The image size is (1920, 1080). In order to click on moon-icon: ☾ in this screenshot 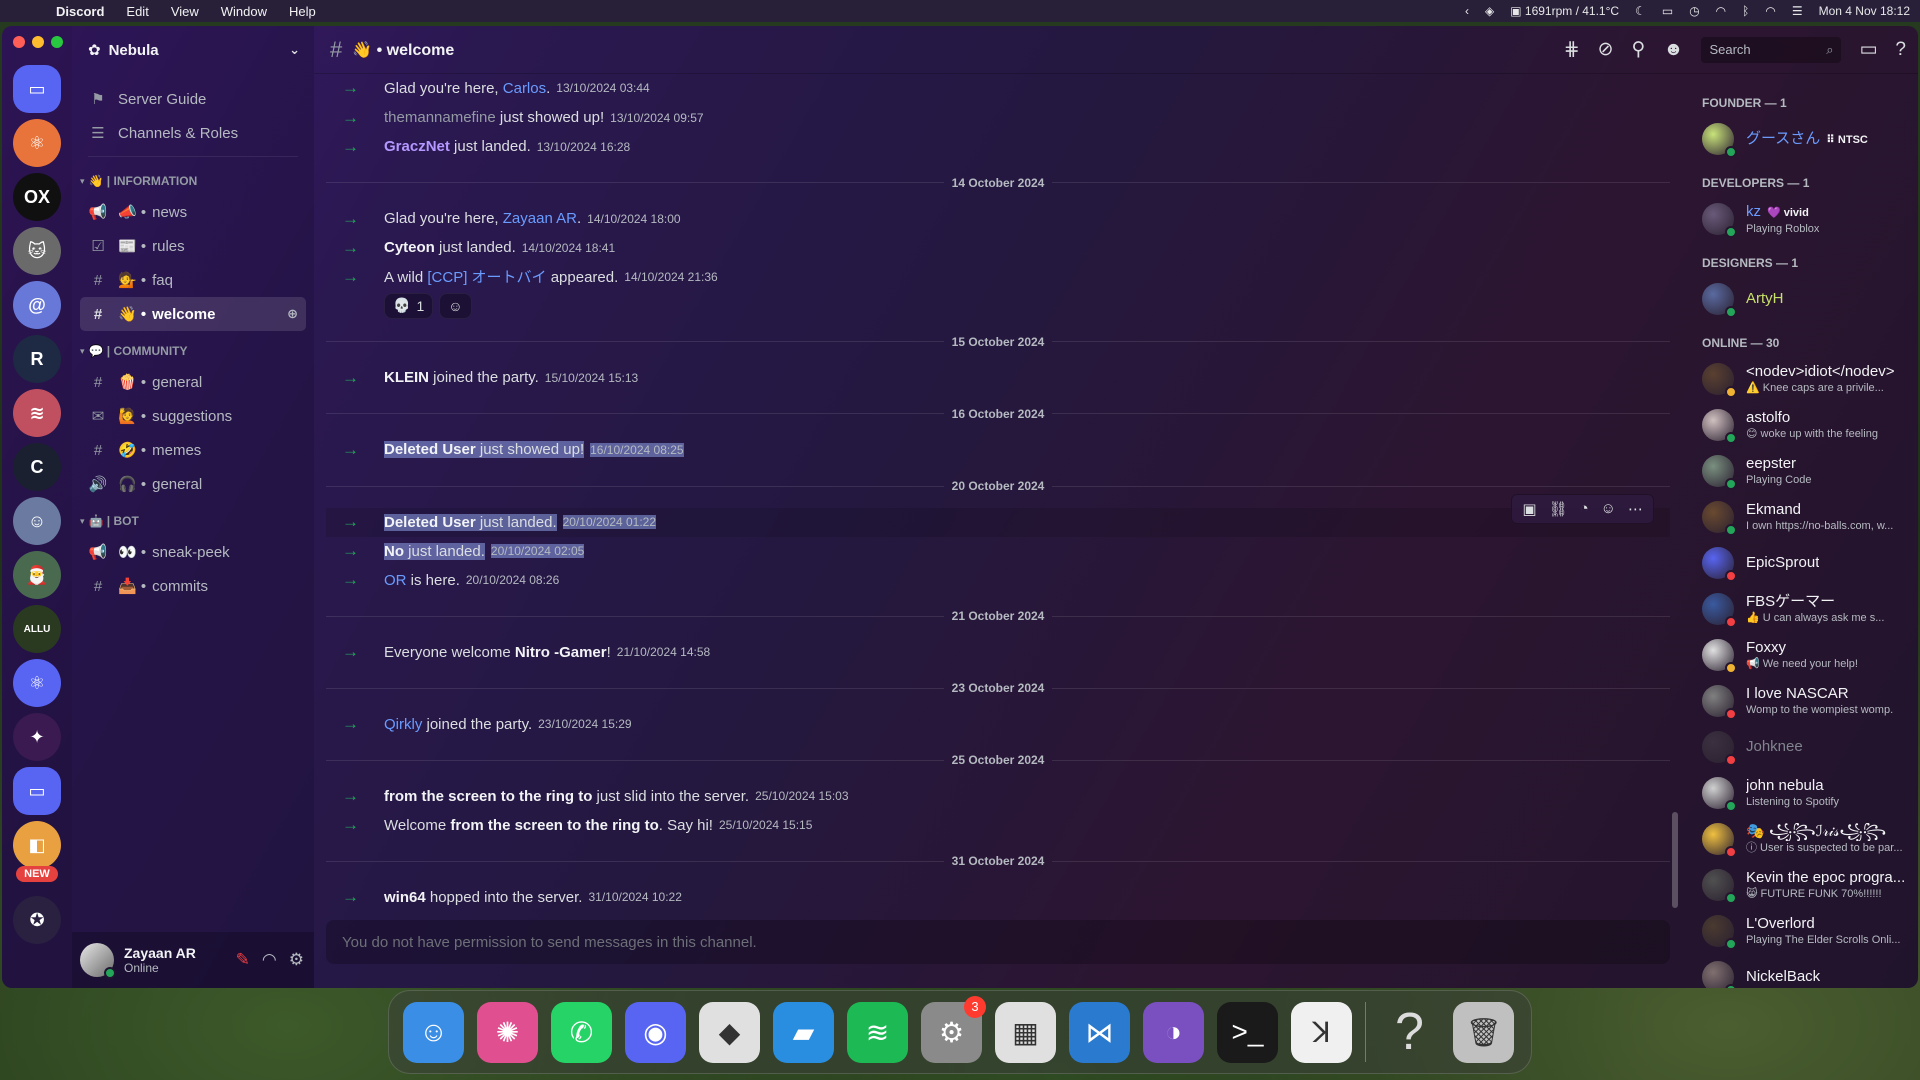, I will do `click(1640, 11)`.